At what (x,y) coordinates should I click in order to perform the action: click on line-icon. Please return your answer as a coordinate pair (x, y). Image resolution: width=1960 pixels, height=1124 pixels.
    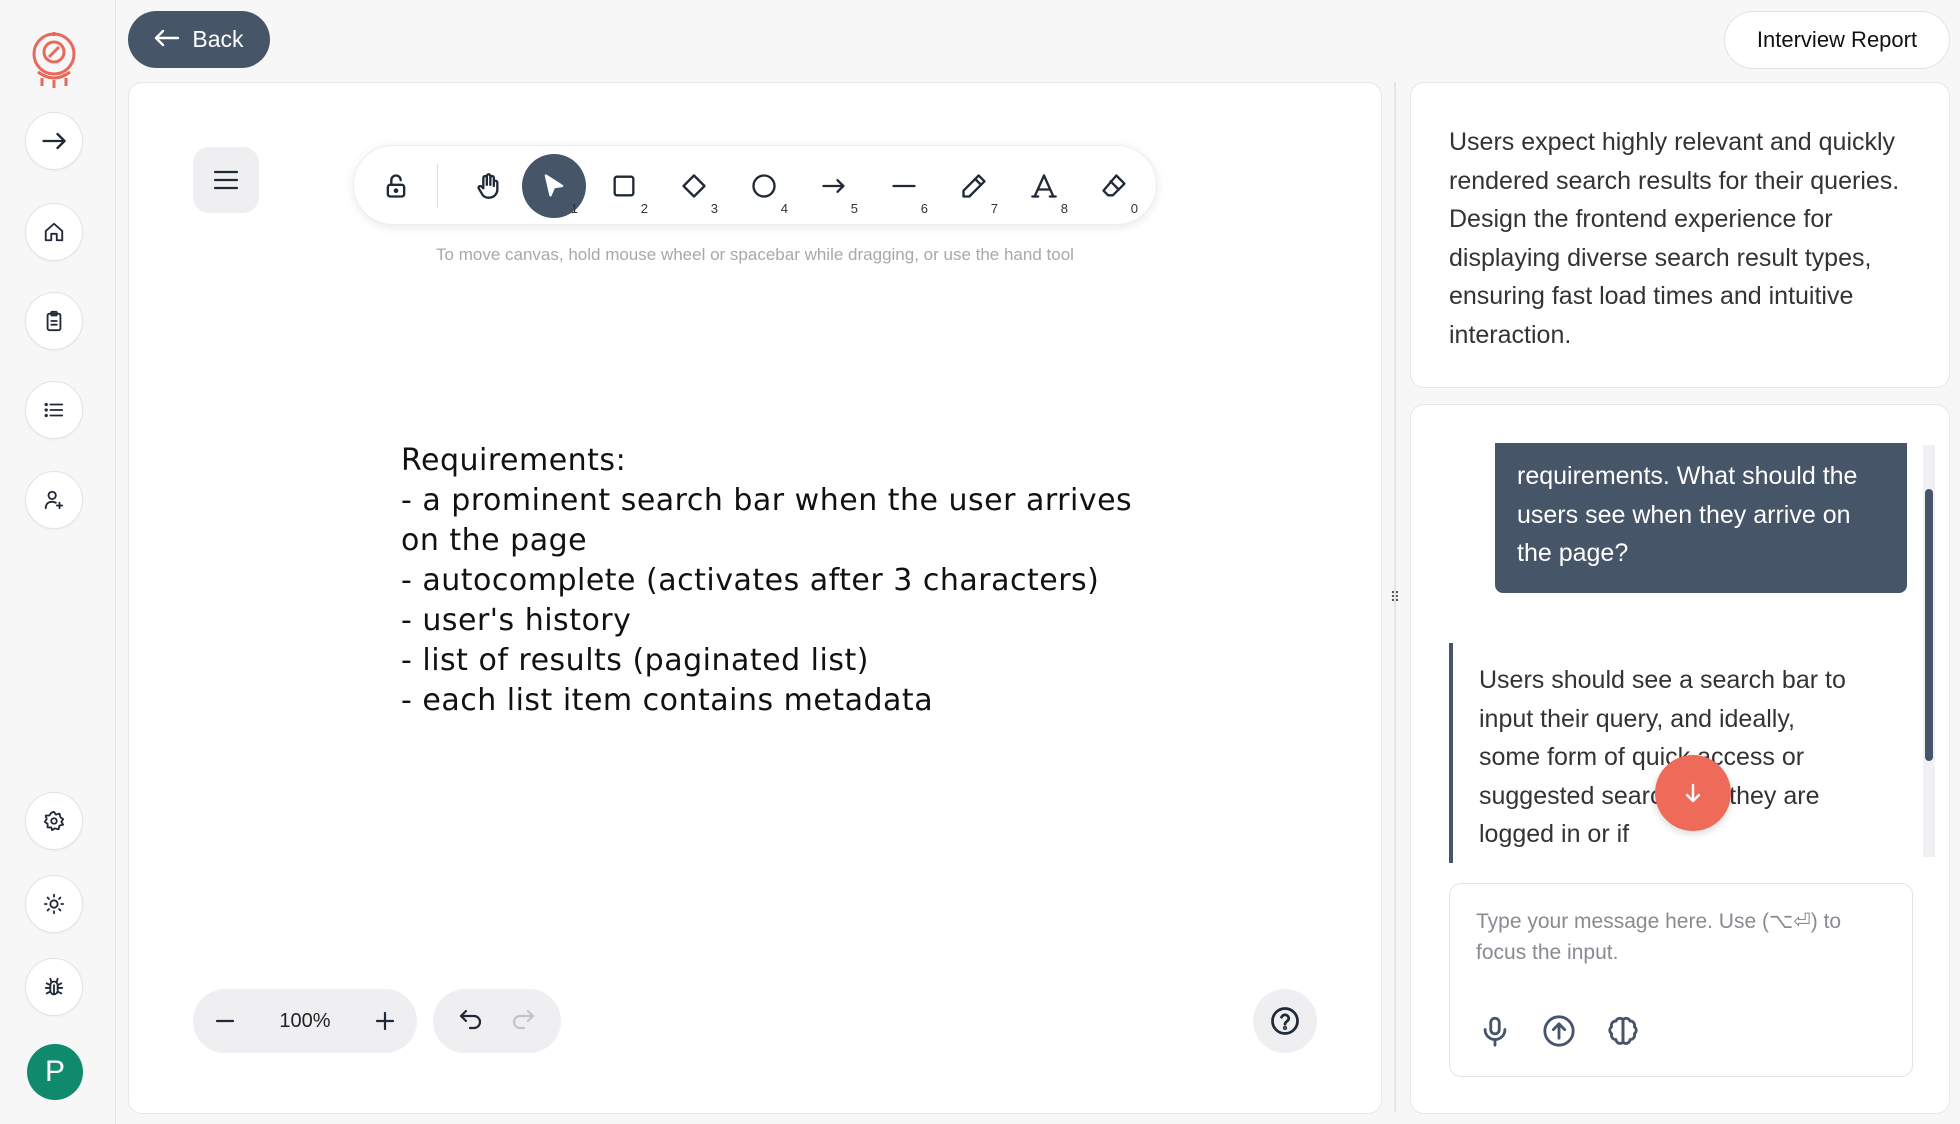
    Looking at the image, I should click on (904, 186).